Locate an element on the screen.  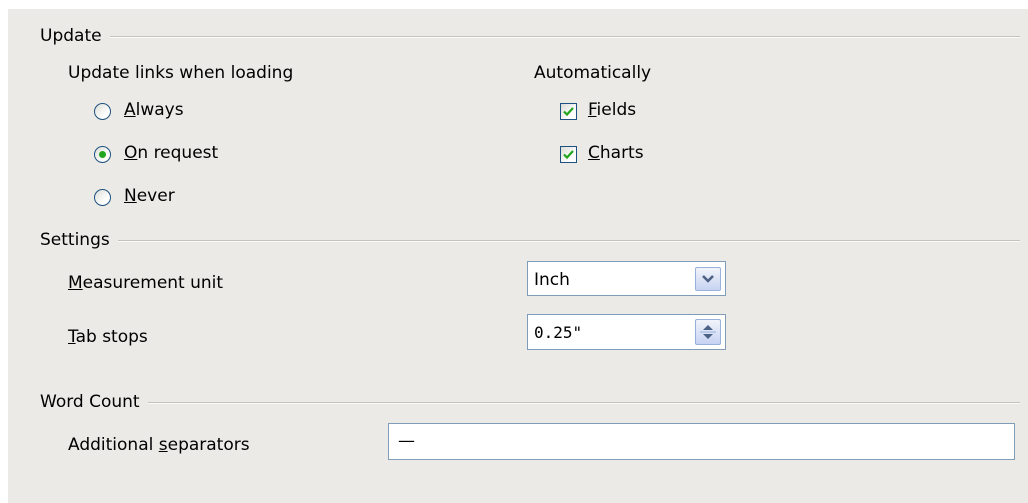
checkbox-charts: Charts is located at coordinates (660, 155).